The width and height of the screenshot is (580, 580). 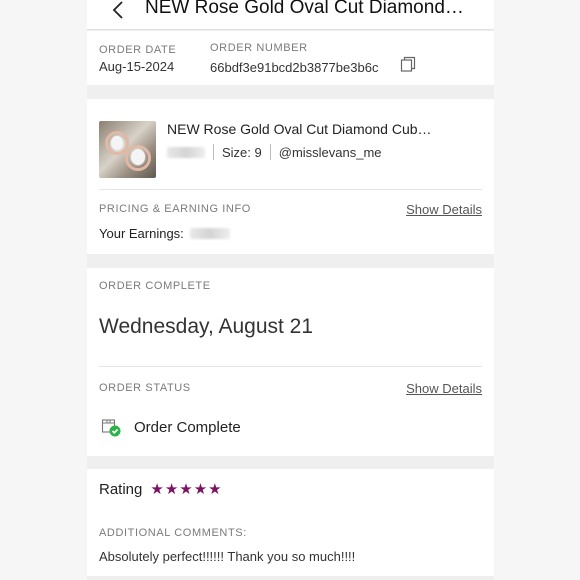 What do you see at coordinates (155, 286) in the screenshot?
I see `order-complete-label: ORDER COMPLETE` at bounding box center [155, 286].